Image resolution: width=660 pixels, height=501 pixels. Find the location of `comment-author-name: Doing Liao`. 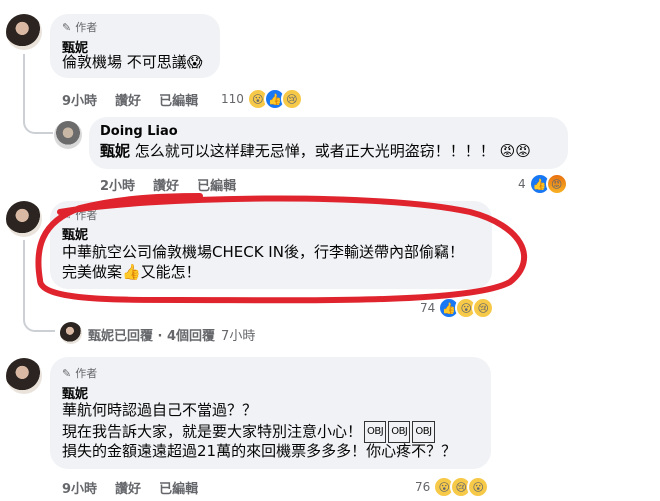

comment-author-name: Doing Liao is located at coordinates (139, 131).